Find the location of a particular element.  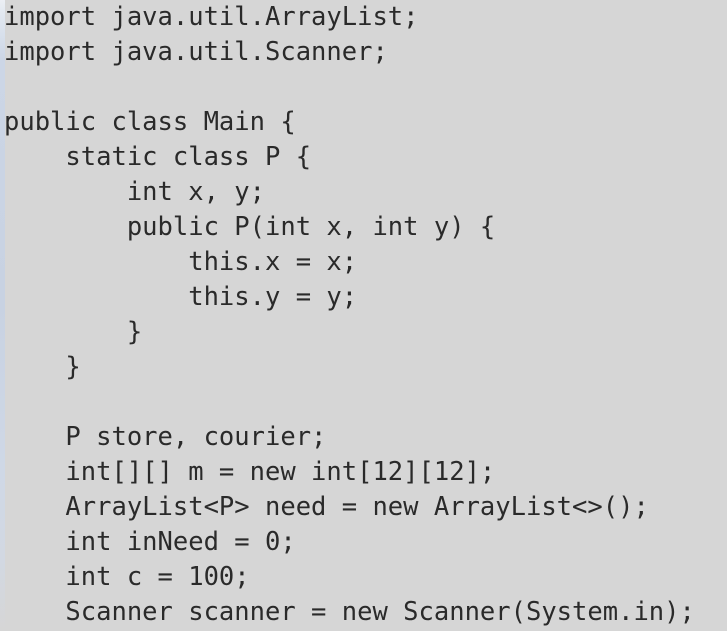

code-line: static class P { is located at coordinates (158, 157).